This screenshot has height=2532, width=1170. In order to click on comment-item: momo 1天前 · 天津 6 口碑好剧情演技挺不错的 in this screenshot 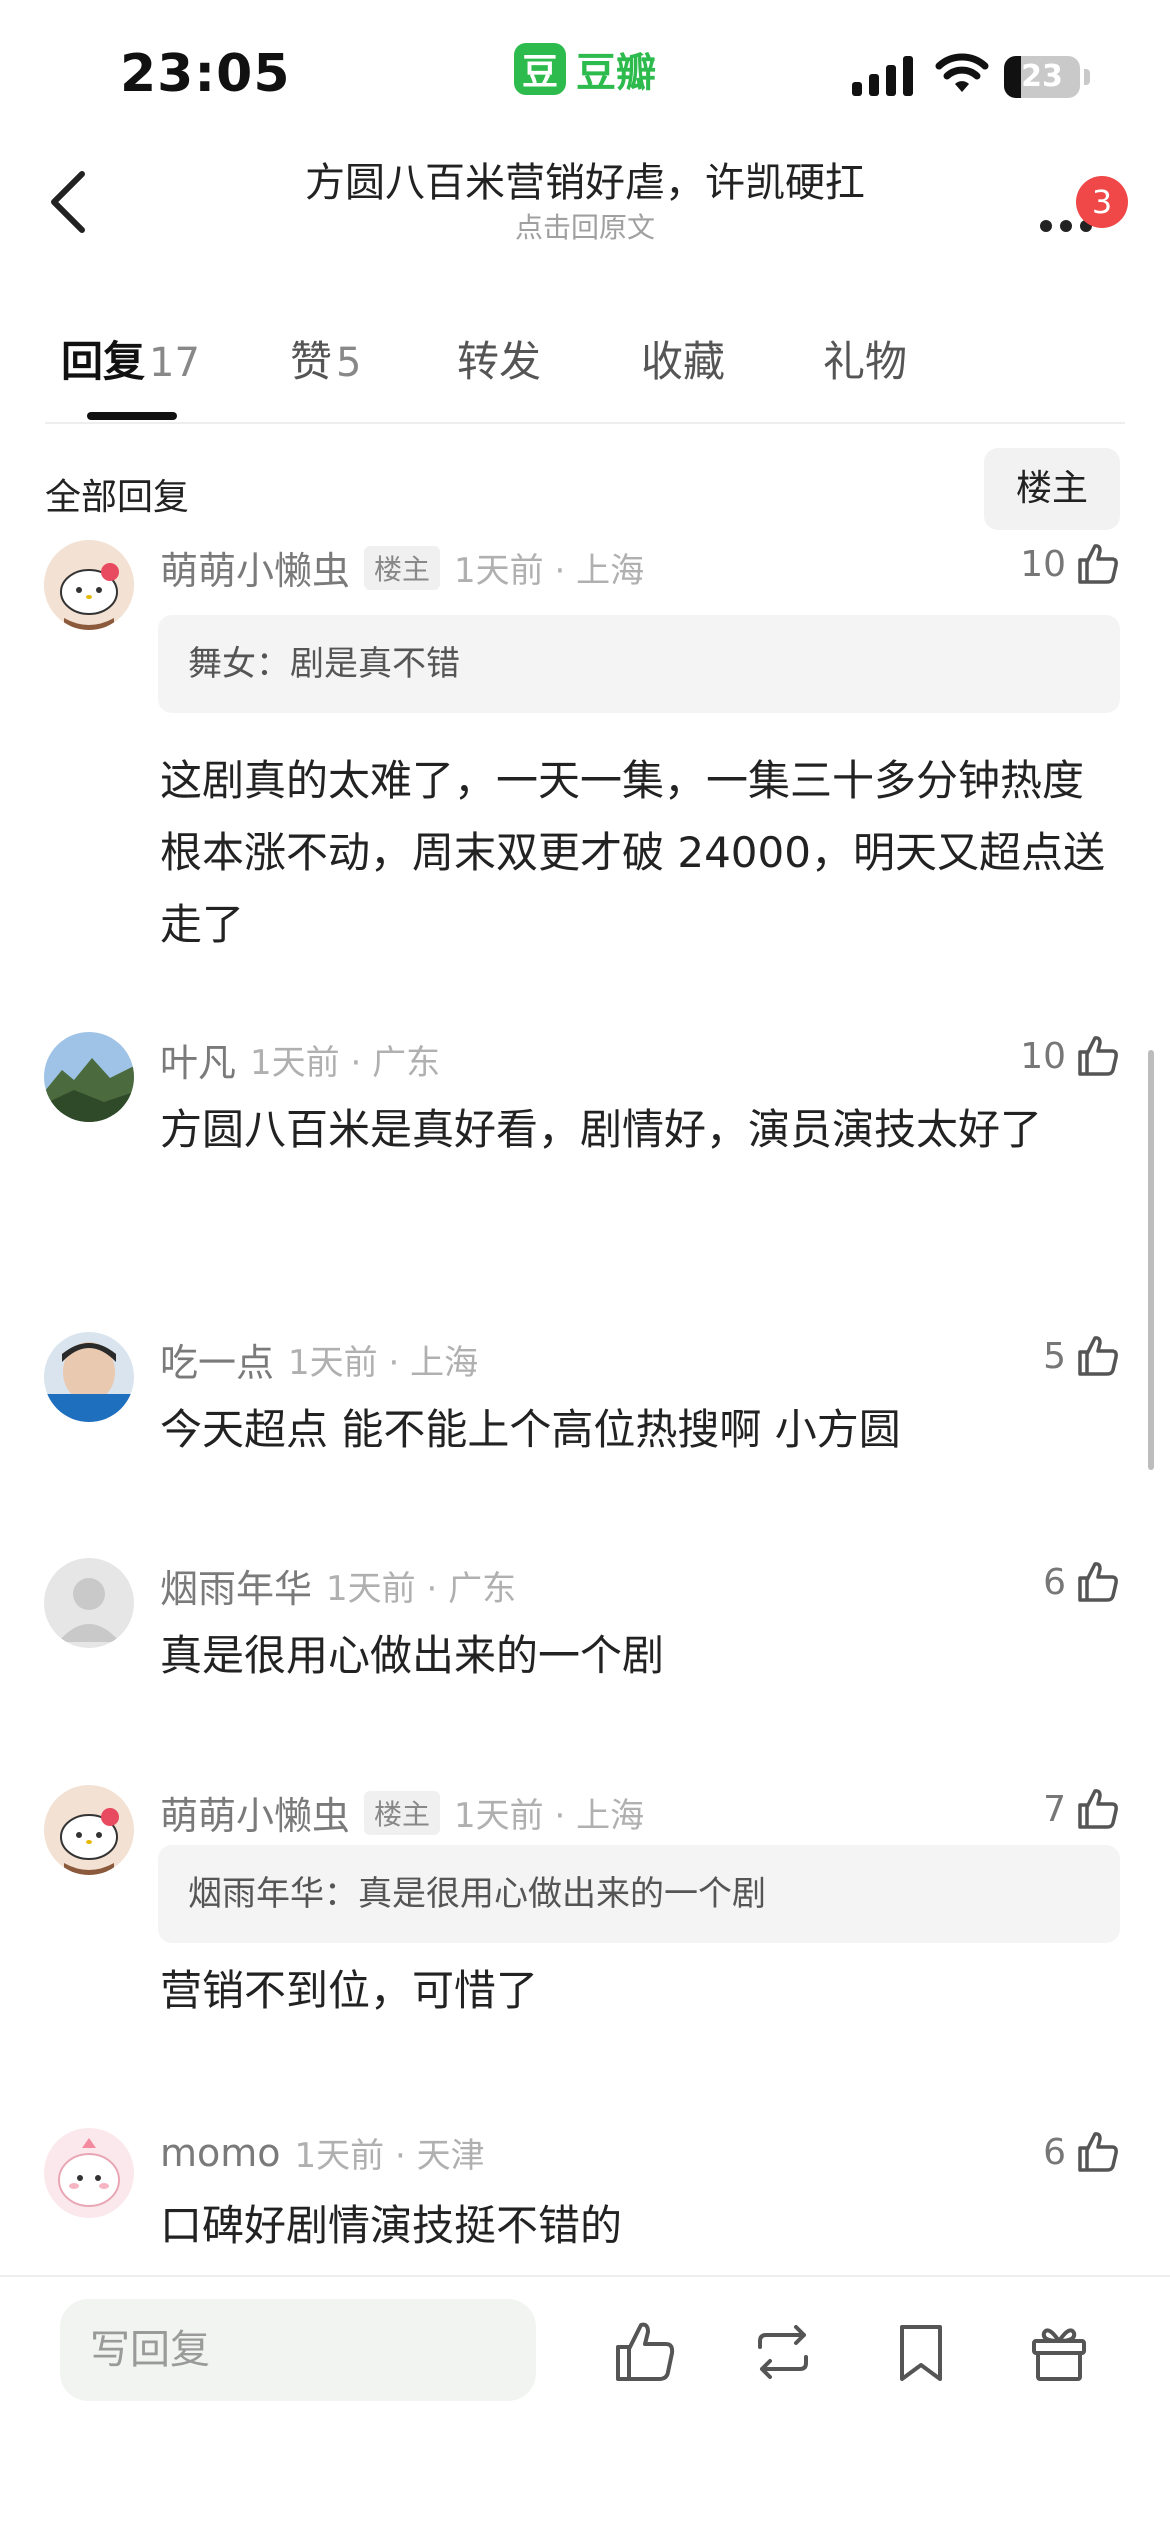, I will do `click(585, 2201)`.